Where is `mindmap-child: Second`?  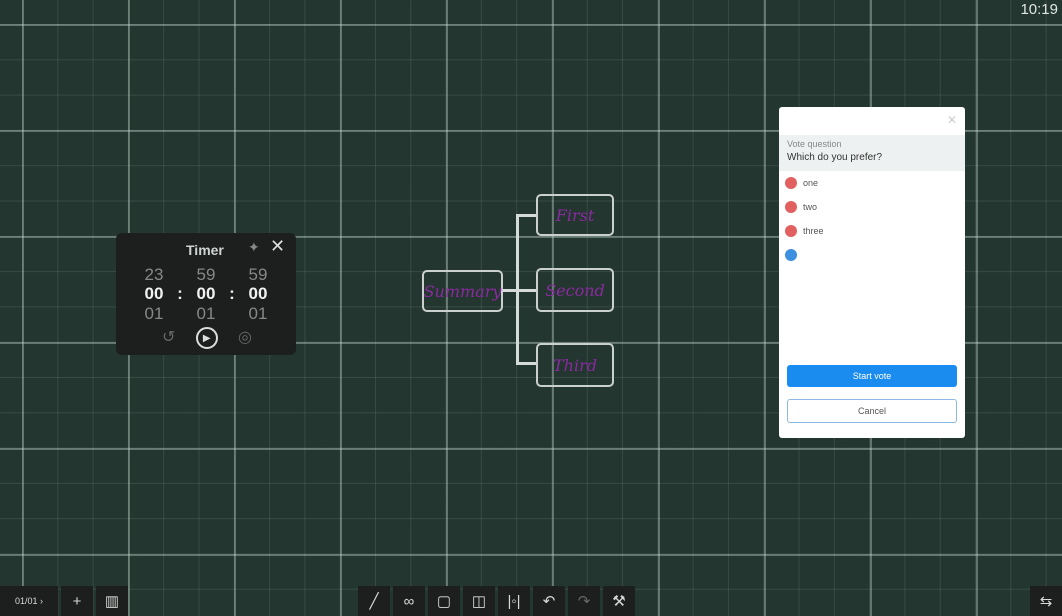 mindmap-child: Second is located at coordinates (575, 290).